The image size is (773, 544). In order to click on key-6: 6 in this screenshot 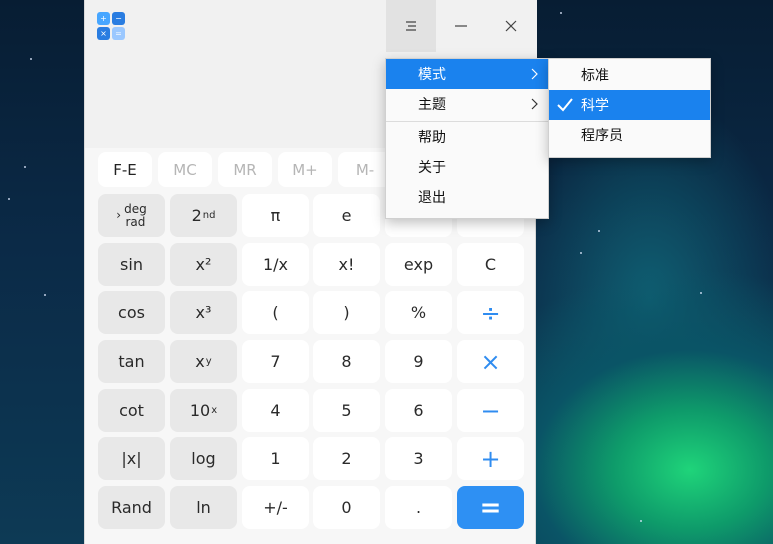, I will do `click(418, 410)`.